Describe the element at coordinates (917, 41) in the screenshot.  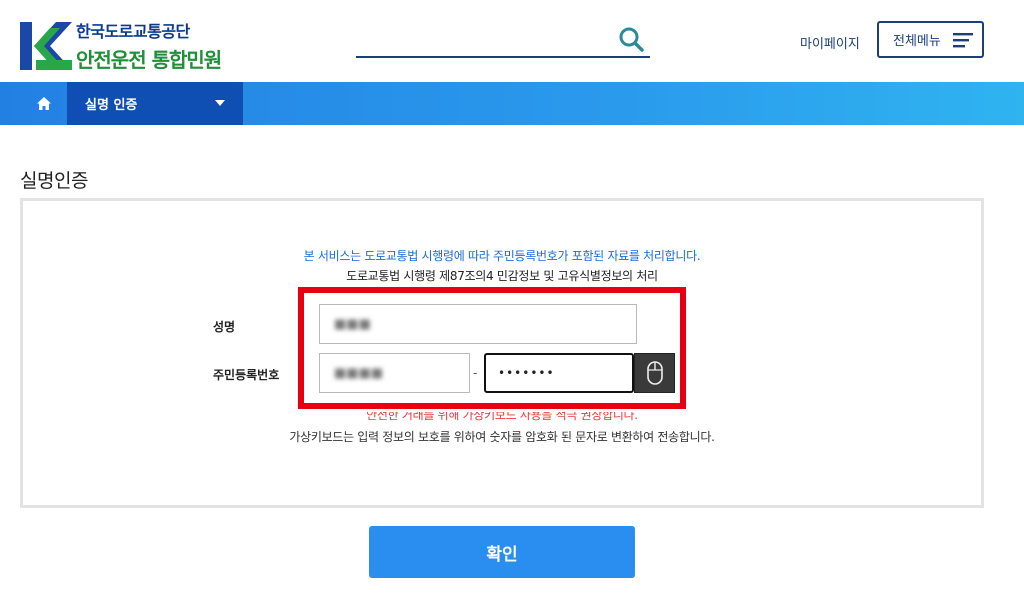
I see `allmenu-label: 전체메뉴` at that location.